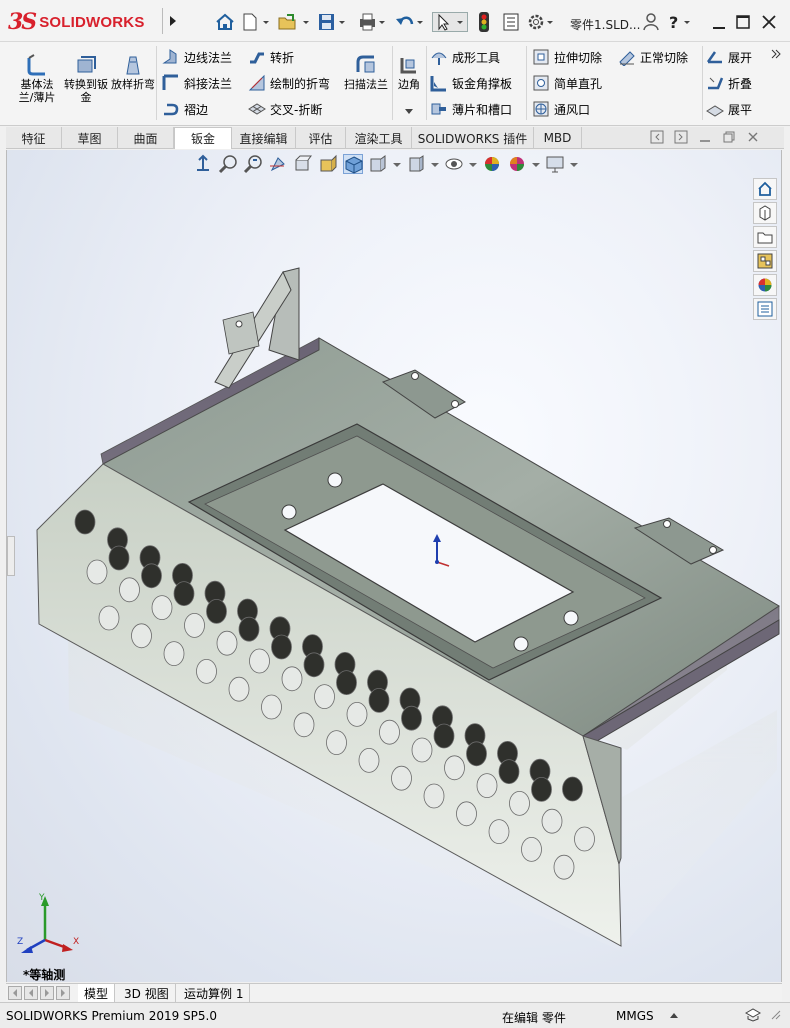  I want to click on options-gear-icon, so click(542, 22).